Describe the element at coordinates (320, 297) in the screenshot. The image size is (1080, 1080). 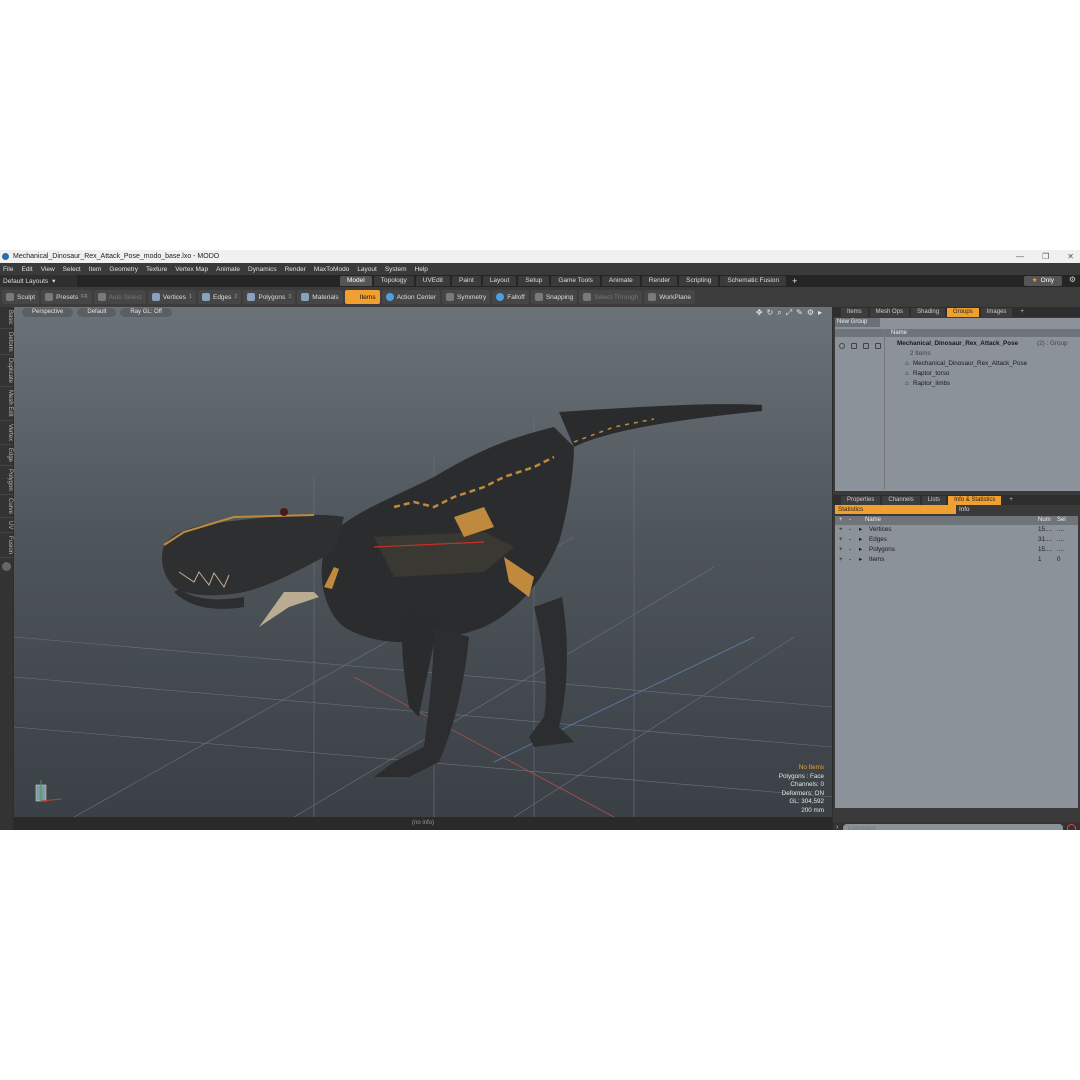
I see `materials-mode-button: Materials` at that location.